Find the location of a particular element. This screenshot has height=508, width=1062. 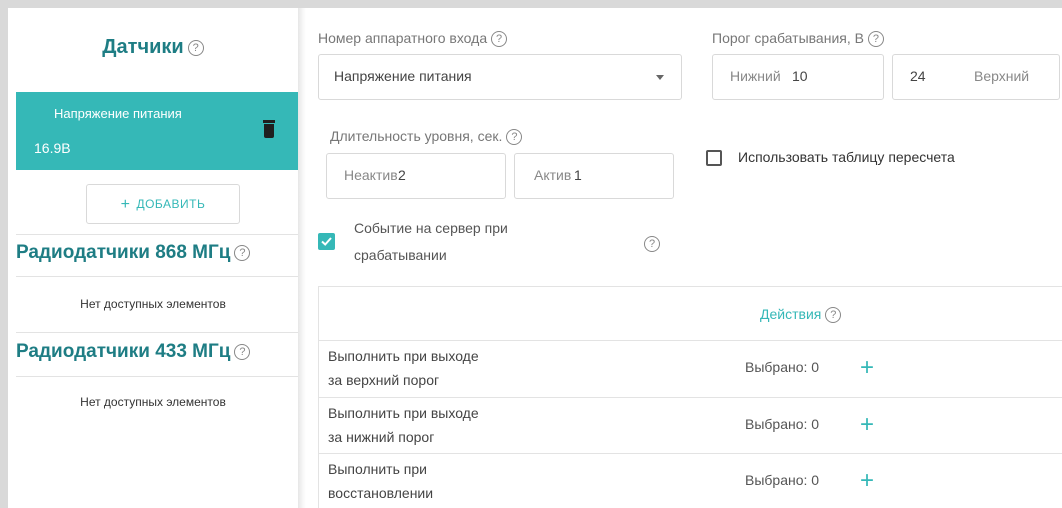

server-event-checkbox is located at coordinates (326, 241).